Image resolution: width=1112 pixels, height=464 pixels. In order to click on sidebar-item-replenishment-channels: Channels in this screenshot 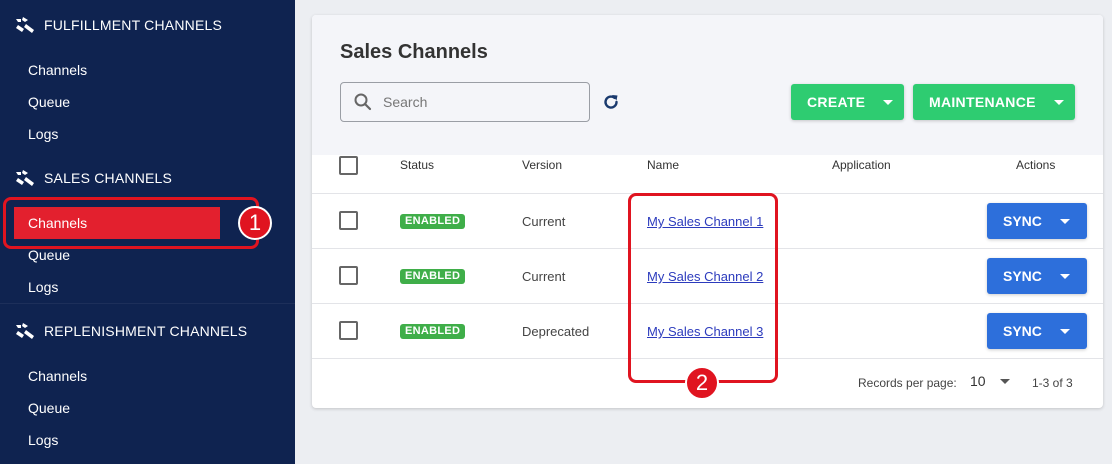, I will do `click(57, 376)`.